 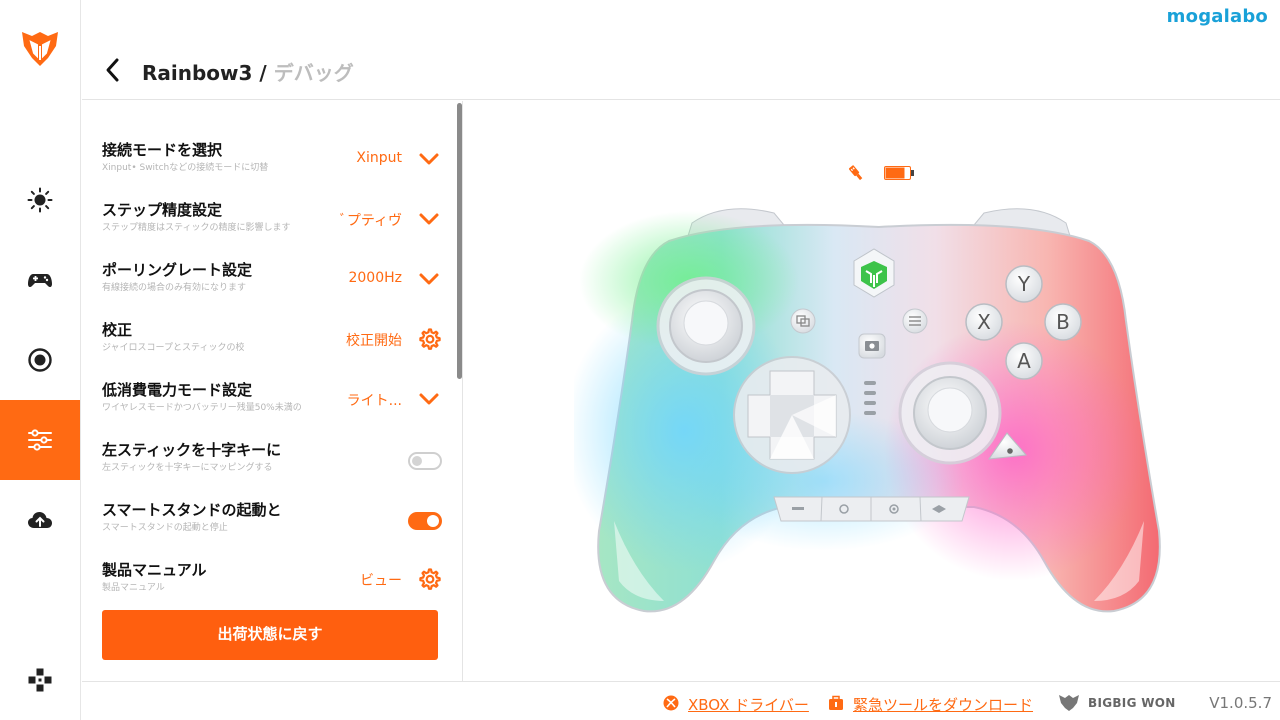 I want to click on setting-subtitle: ステップ精度はスティックの精度に影響します, so click(x=196, y=228).